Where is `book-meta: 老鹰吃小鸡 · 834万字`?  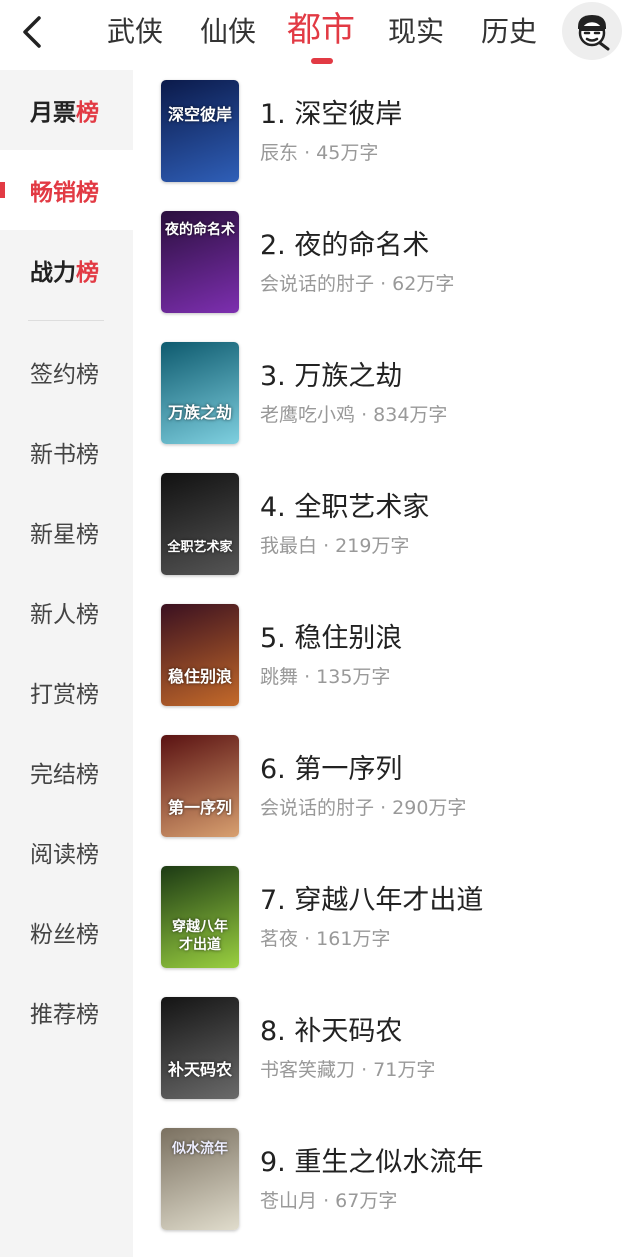 book-meta: 老鹰吃小鸡 · 834万字 is located at coordinates (353, 413).